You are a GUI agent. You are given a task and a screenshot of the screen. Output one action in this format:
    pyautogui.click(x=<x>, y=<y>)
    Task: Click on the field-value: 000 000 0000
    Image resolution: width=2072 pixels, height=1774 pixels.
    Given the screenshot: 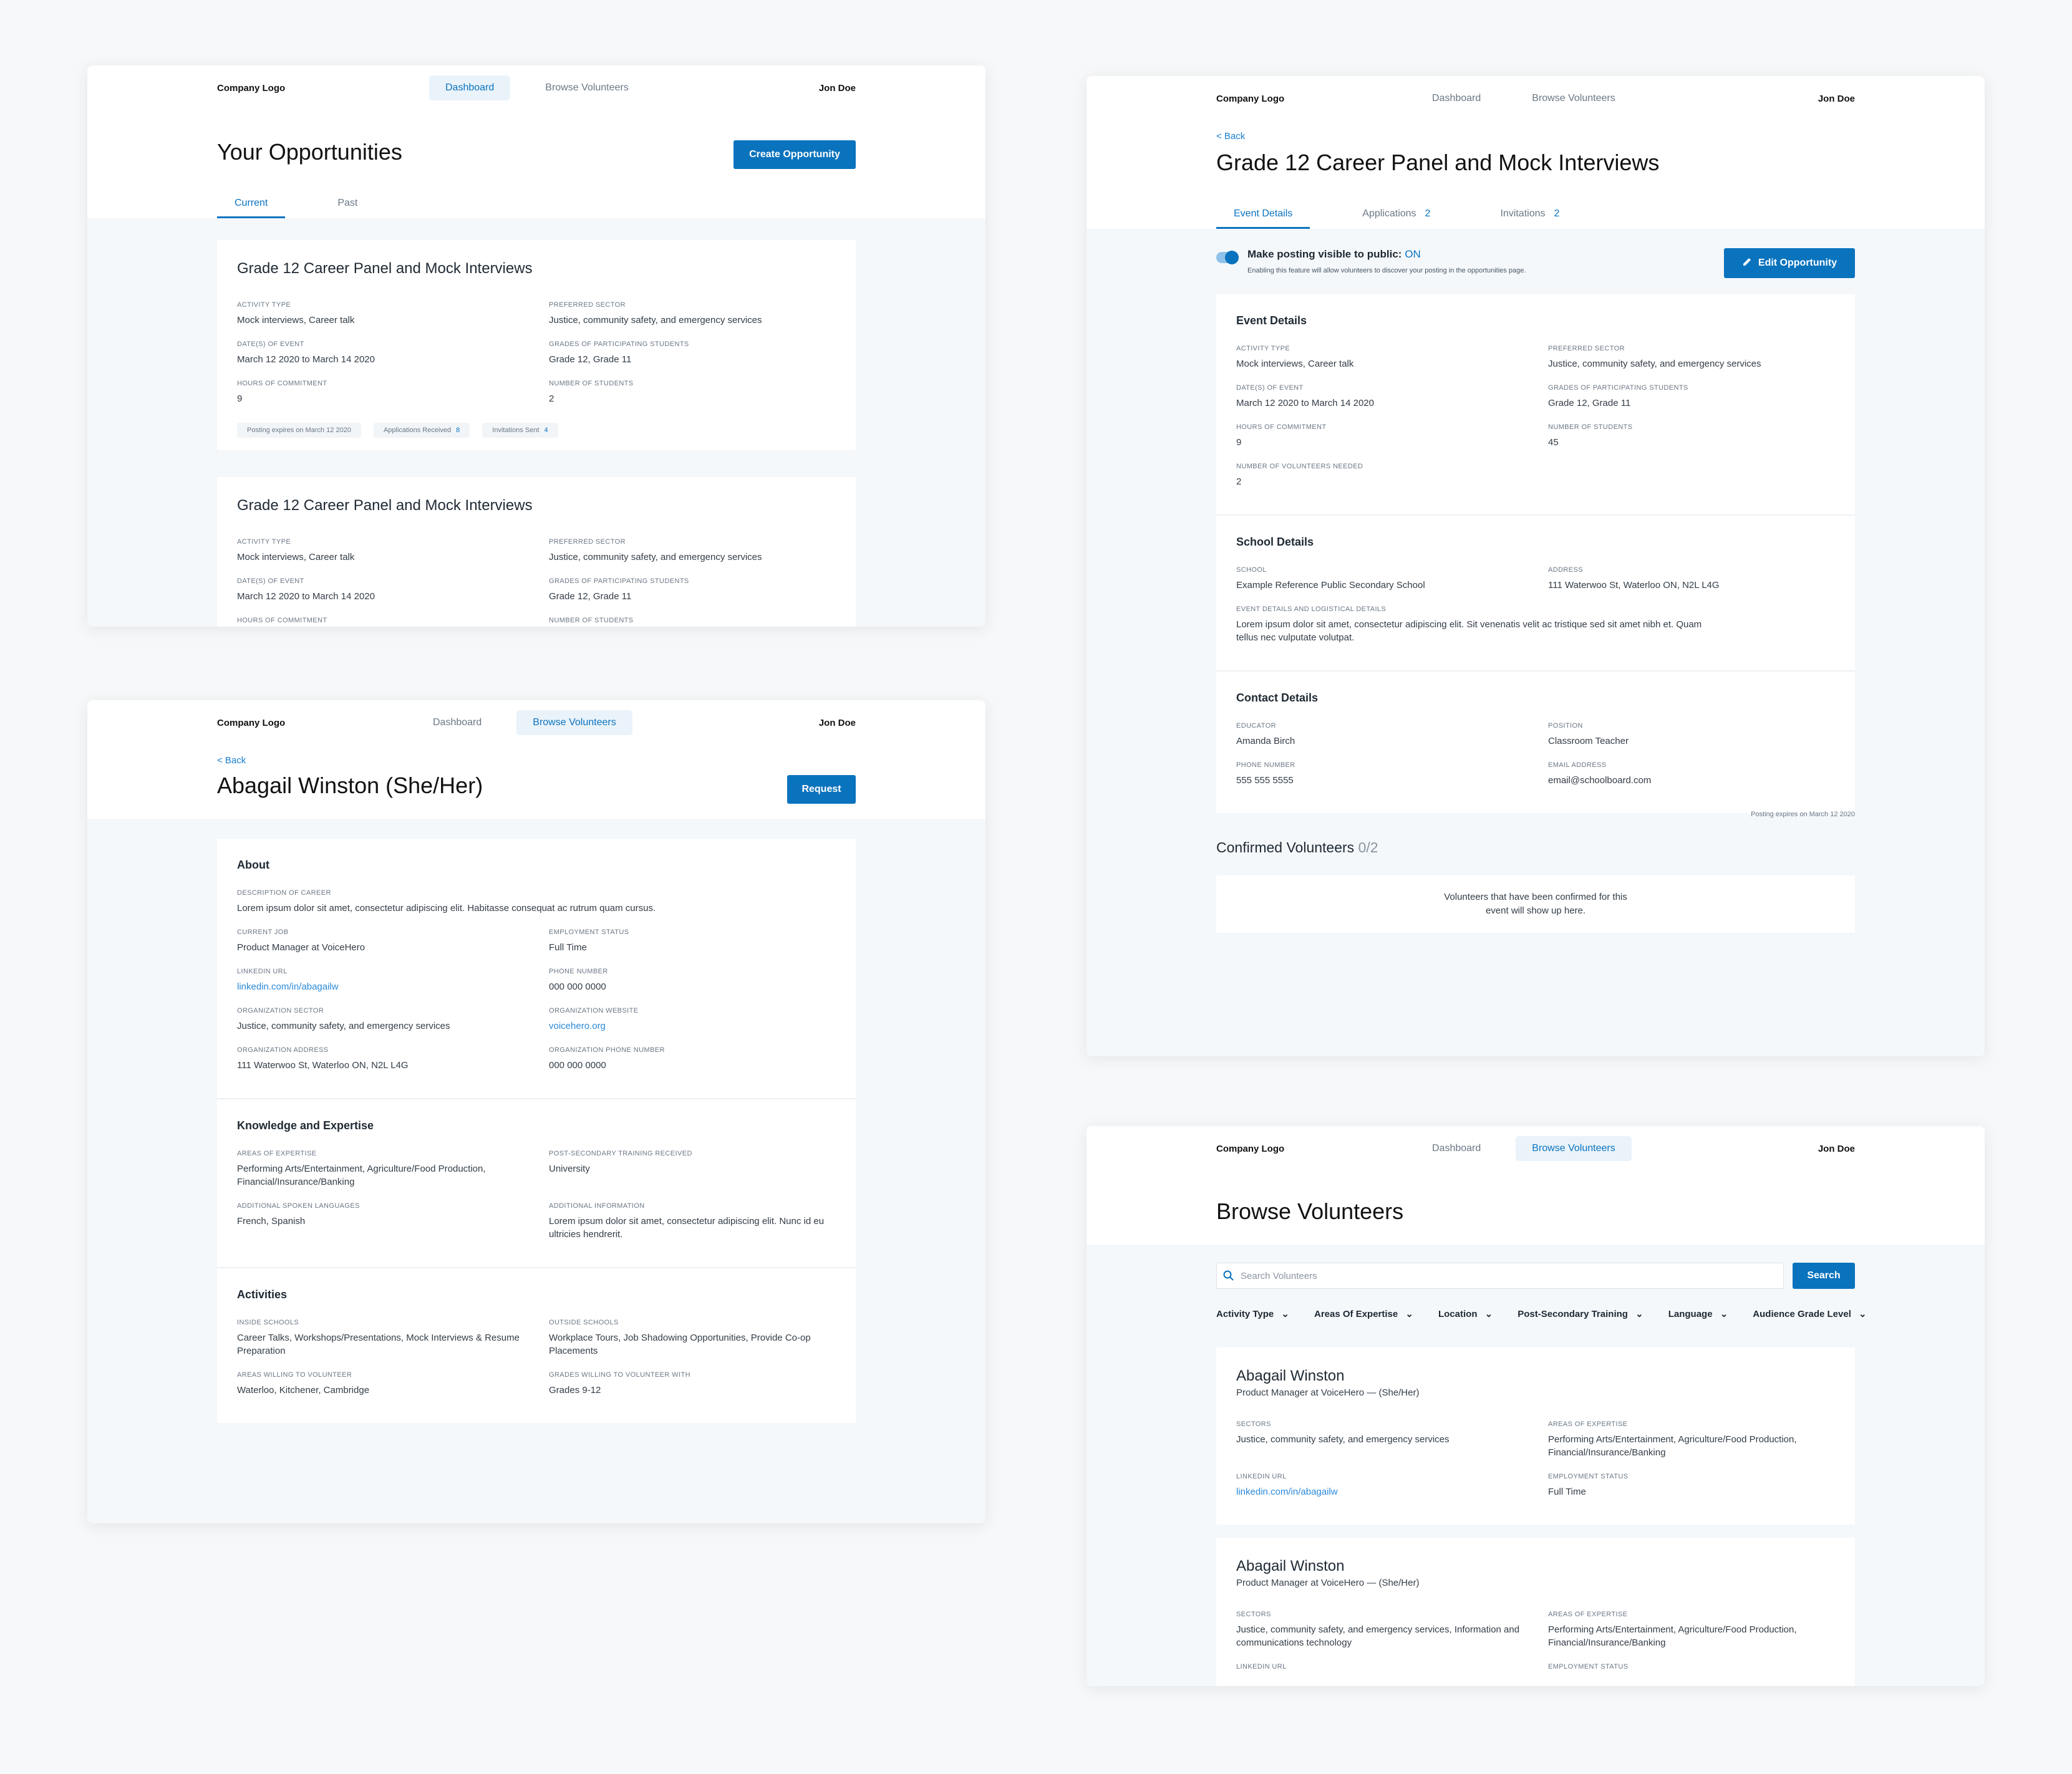 What is the action you would take?
    pyautogui.click(x=577, y=986)
    